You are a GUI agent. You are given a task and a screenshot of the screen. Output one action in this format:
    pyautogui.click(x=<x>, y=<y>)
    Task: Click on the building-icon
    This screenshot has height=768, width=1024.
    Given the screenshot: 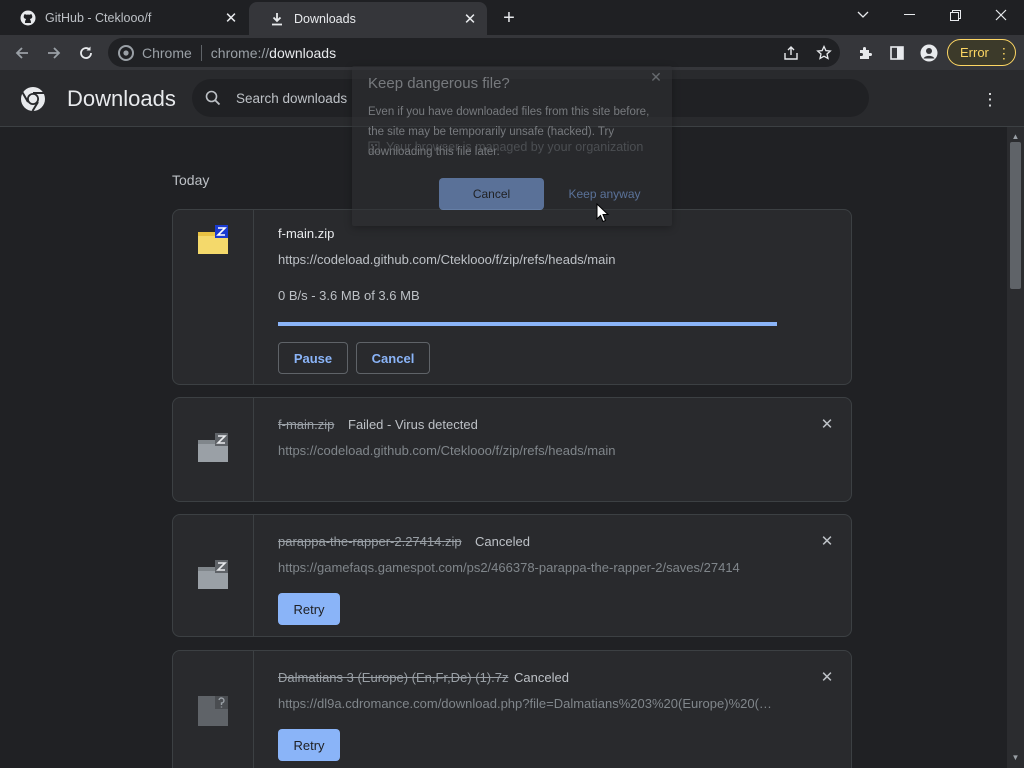 What is the action you would take?
    pyautogui.click(x=374, y=147)
    